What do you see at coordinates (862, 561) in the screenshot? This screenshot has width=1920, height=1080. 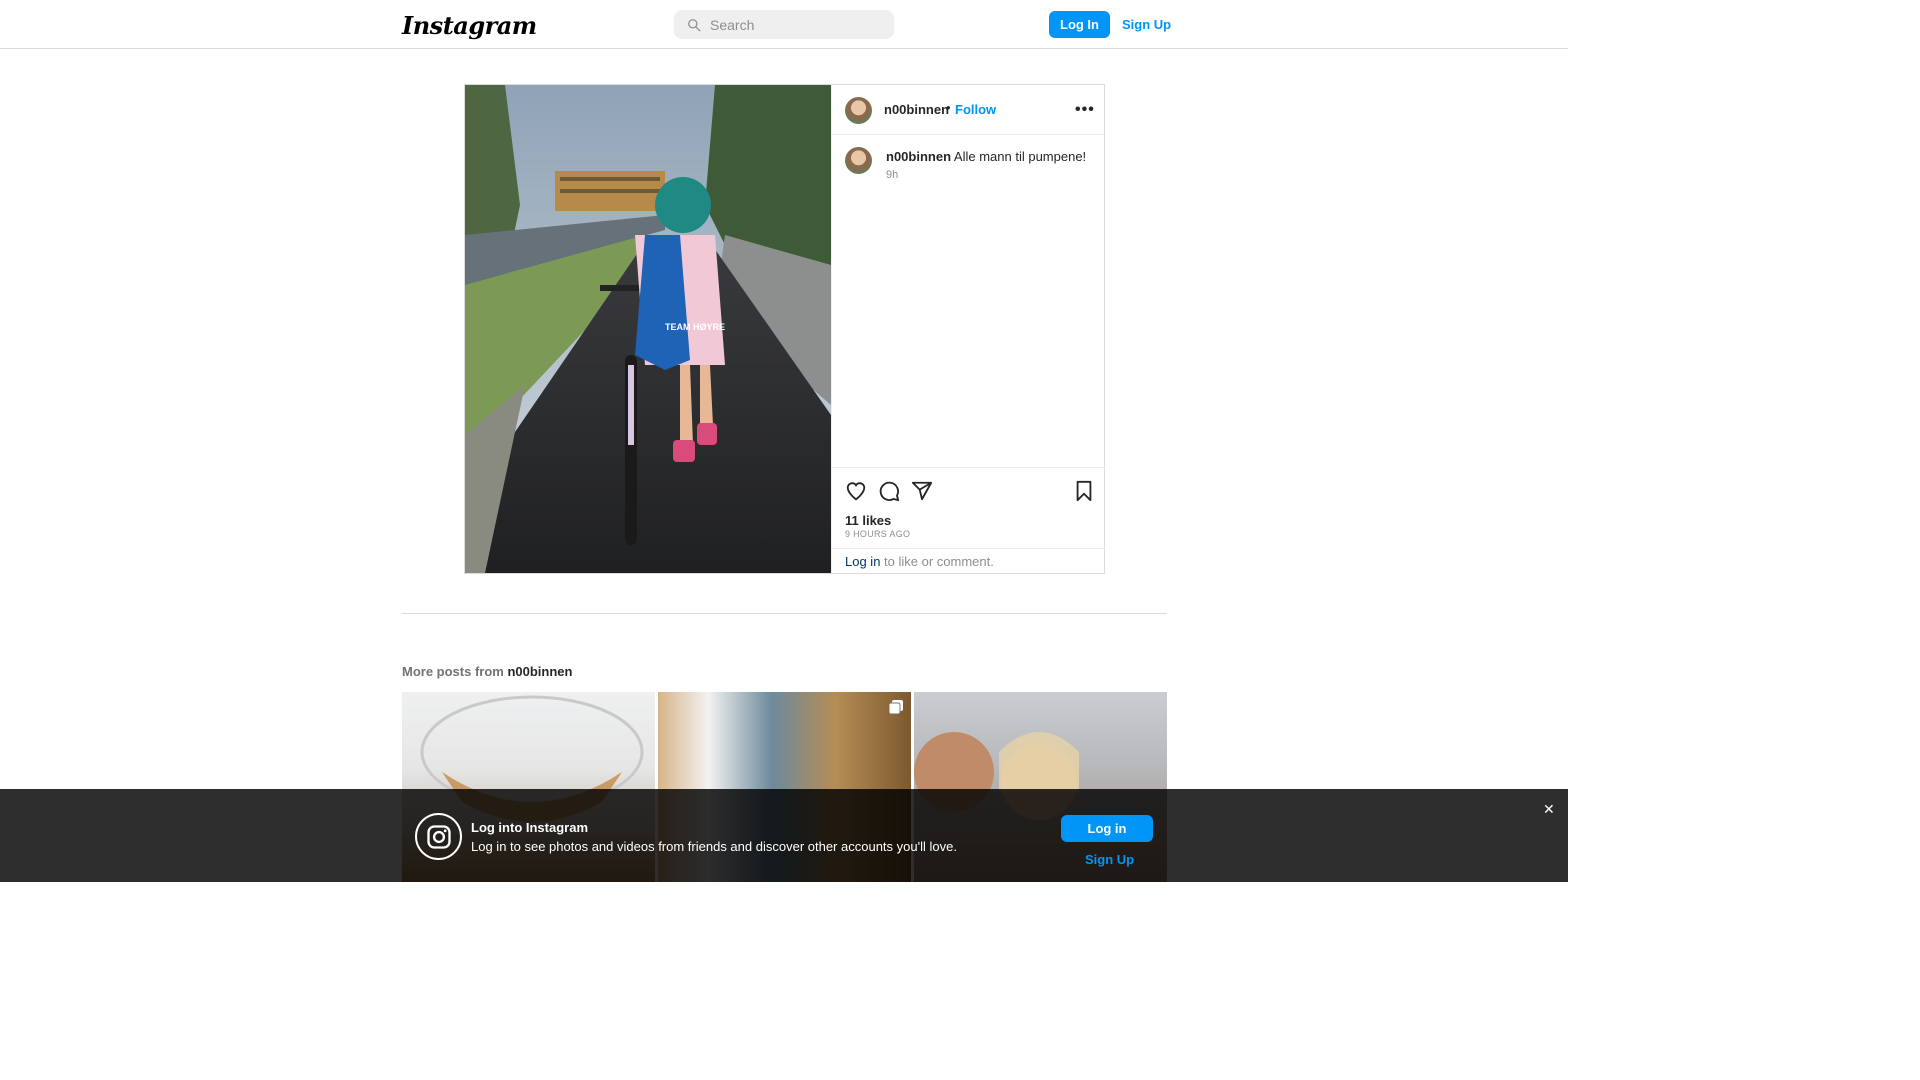 I see `login-link: Log in` at bounding box center [862, 561].